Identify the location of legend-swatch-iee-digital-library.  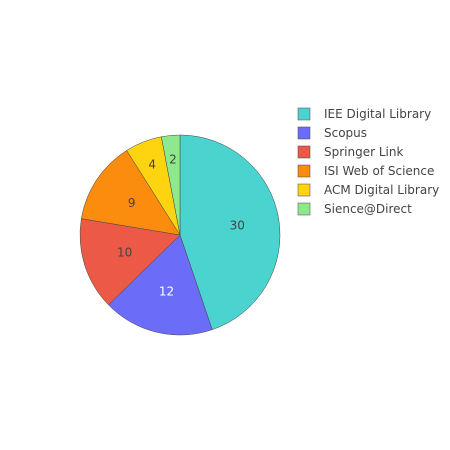
(304, 114).